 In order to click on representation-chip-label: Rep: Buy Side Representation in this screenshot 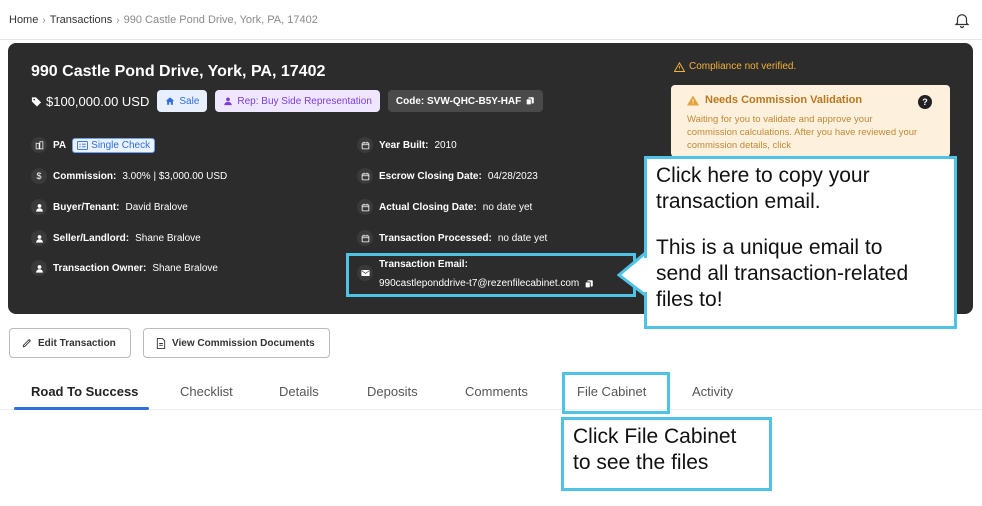, I will do `click(304, 101)`.